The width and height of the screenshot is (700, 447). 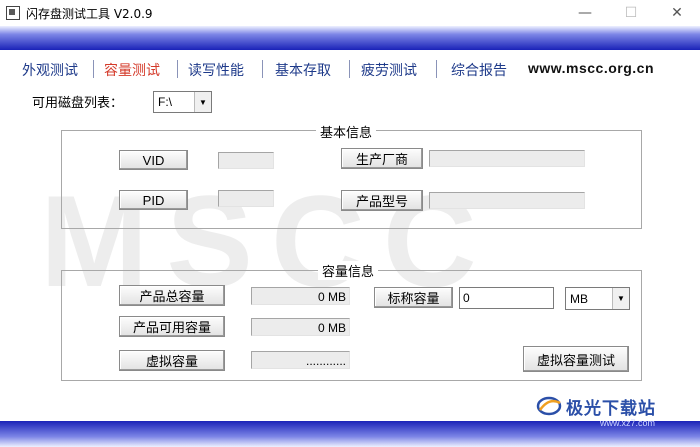 I want to click on disk-list-label: 可用磁盘列表：, so click(x=78, y=103).